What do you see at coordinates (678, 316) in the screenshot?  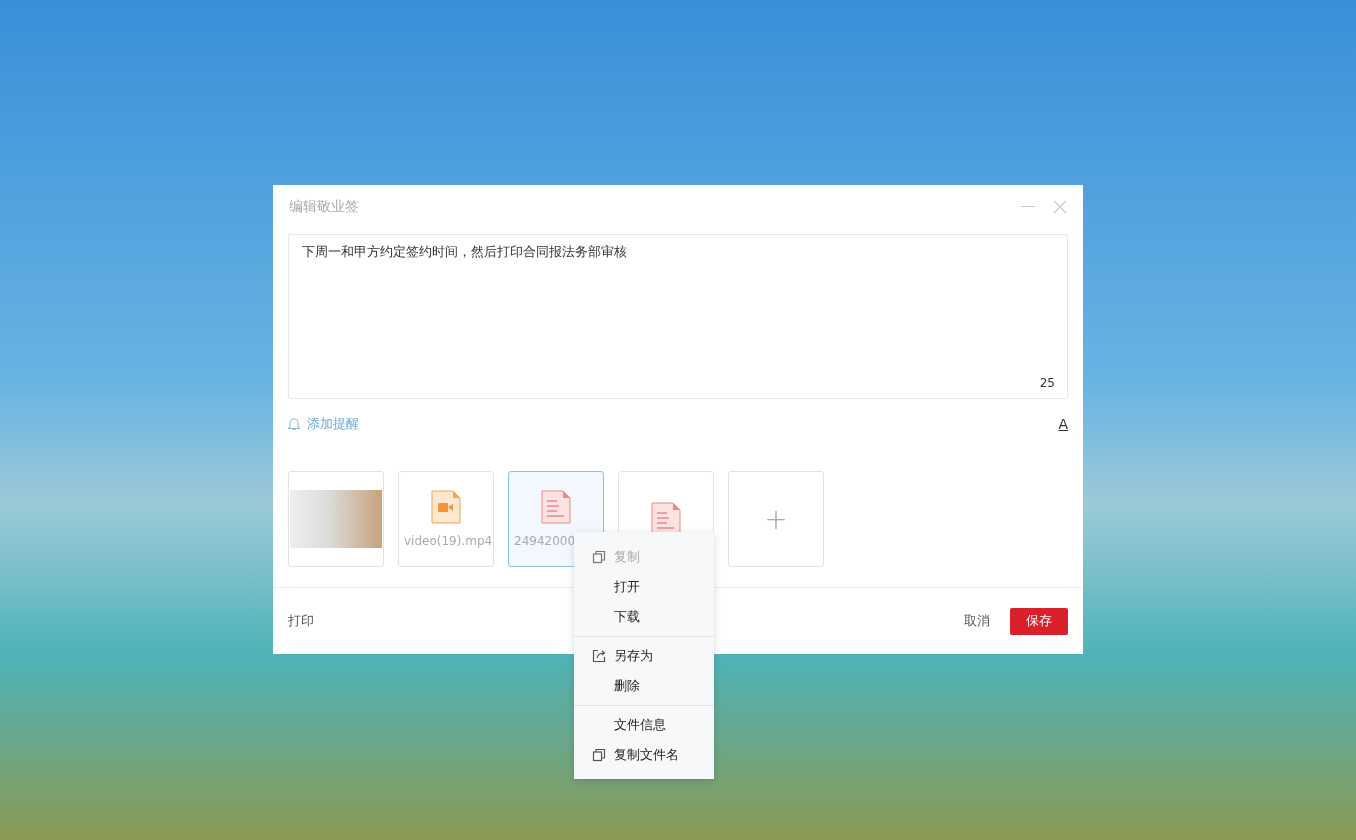 I see `note-field: 下周一和甲方约定签约时间，然后打印合同报法务部审核 25` at bounding box center [678, 316].